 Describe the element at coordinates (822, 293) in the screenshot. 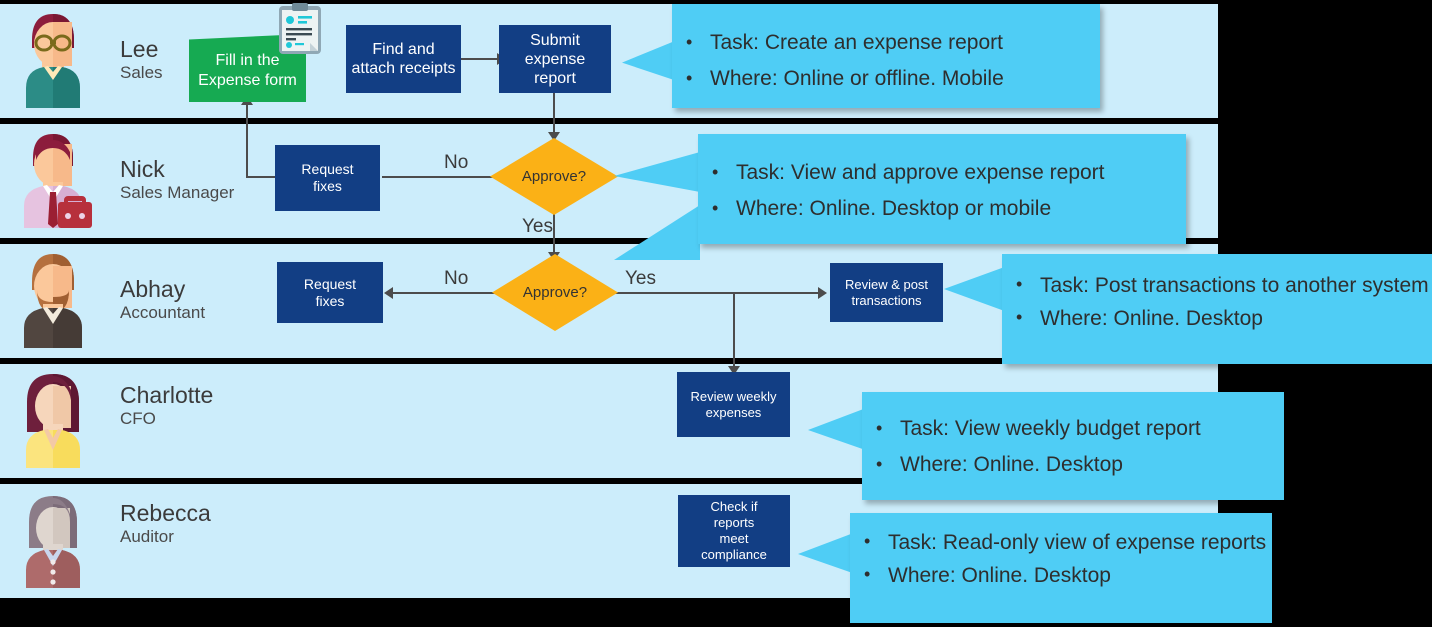

I see `arrowhead-approve-accountant-yes` at that location.